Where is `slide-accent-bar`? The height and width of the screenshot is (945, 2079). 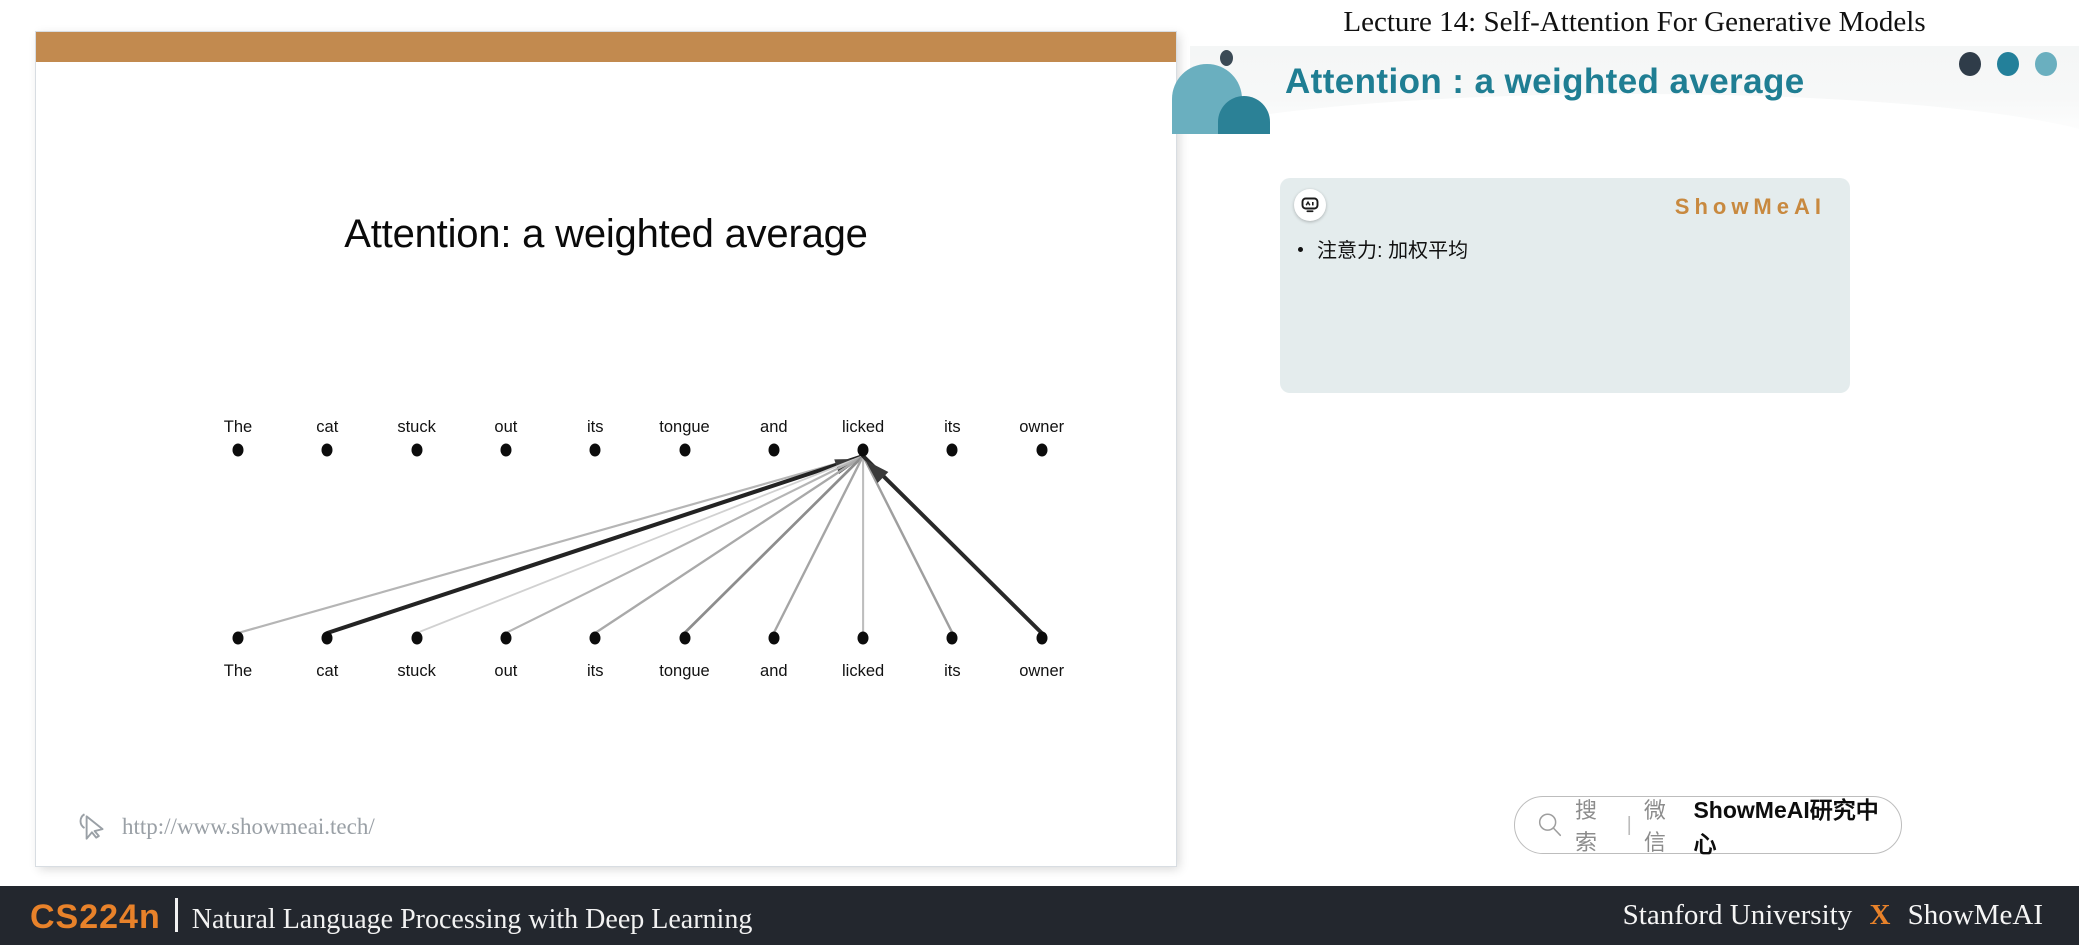 slide-accent-bar is located at coordinates (606, 47).